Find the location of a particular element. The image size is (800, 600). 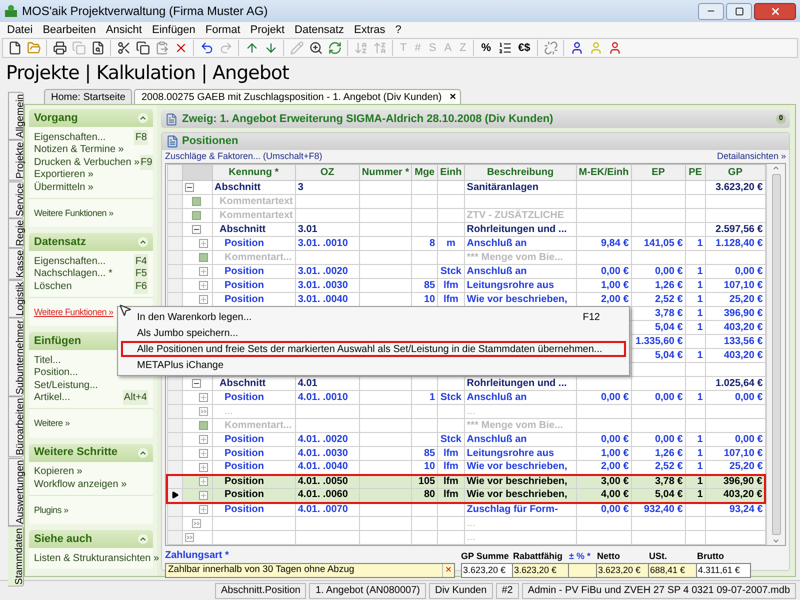

table-cell: Wie vor beschrieben, is located at coordinates (517, 466).